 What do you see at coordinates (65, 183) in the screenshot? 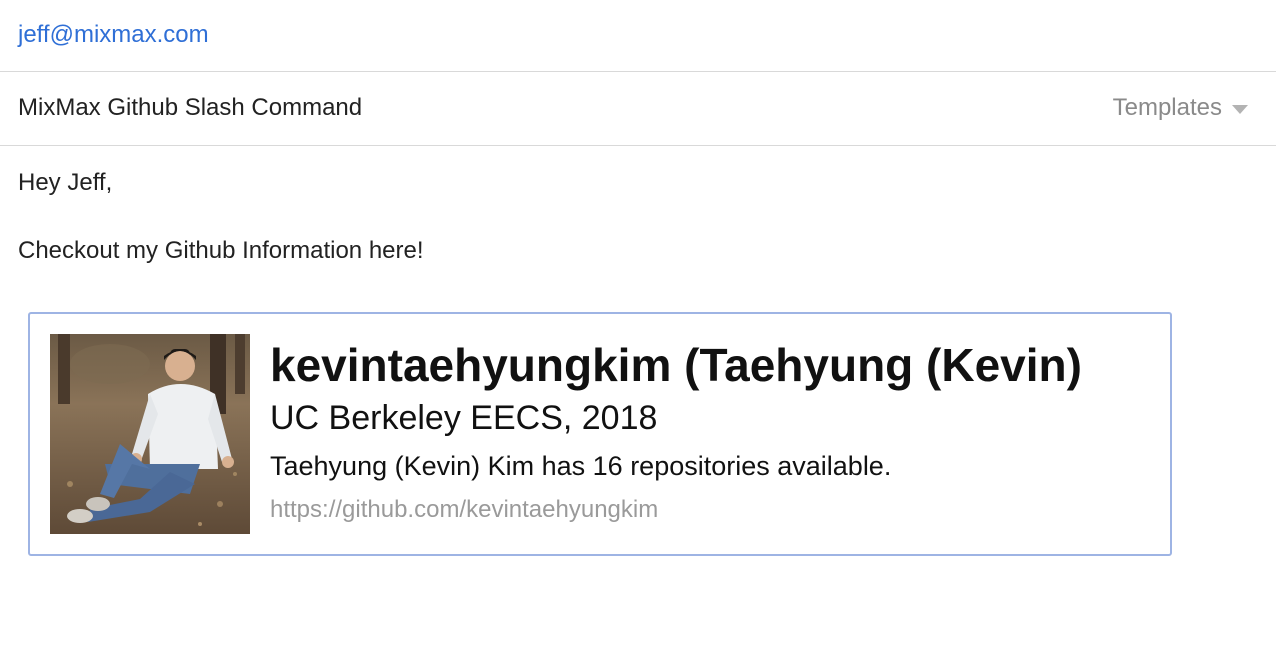
I see `body-greeting: Hey Jeff,` at bounding box center [65, 183].